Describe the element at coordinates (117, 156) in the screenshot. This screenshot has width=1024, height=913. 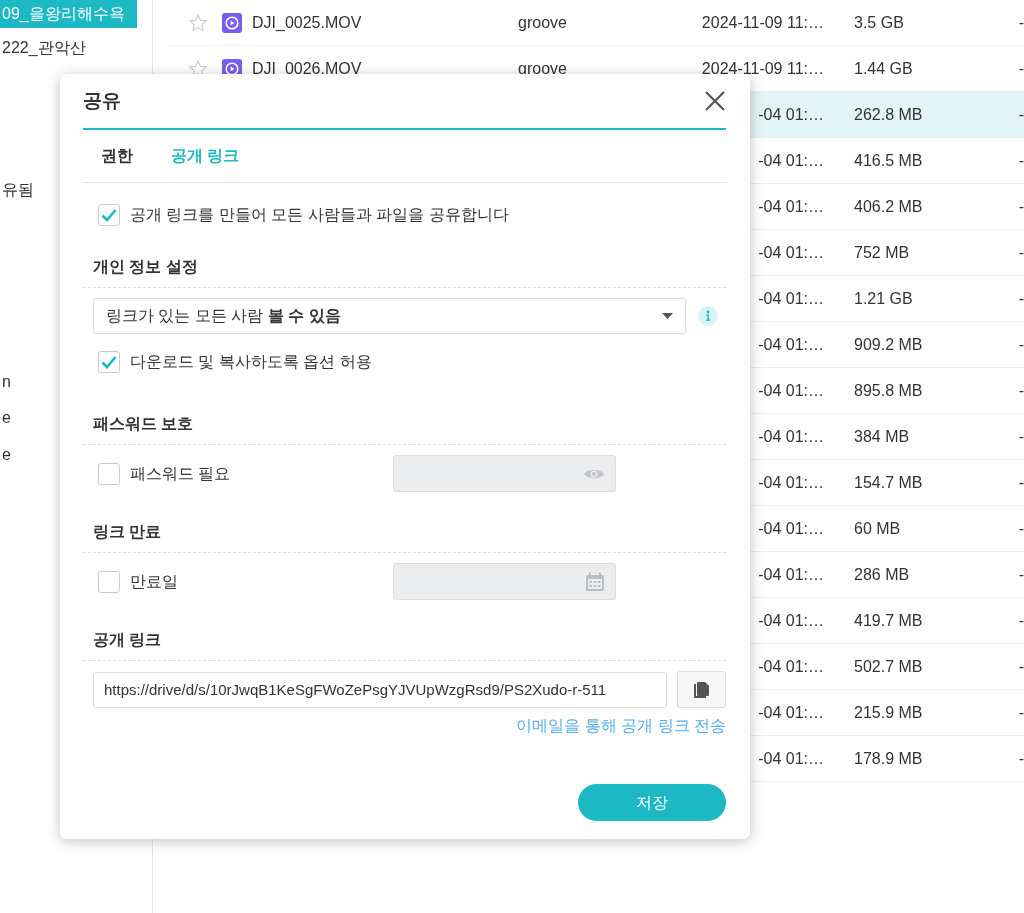
I see `tab: 권한` at that location.